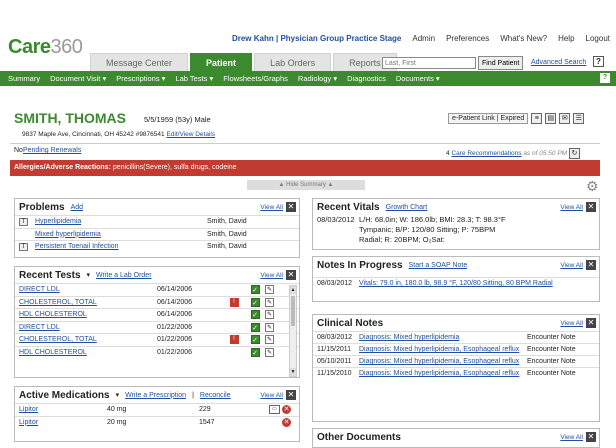 The width and height of the screenshot is (616, 448). Describe the element at coordinates (488, 118) in the screenshot. I see `epatient-link-button: e-Patient Link | Expired` at that location.